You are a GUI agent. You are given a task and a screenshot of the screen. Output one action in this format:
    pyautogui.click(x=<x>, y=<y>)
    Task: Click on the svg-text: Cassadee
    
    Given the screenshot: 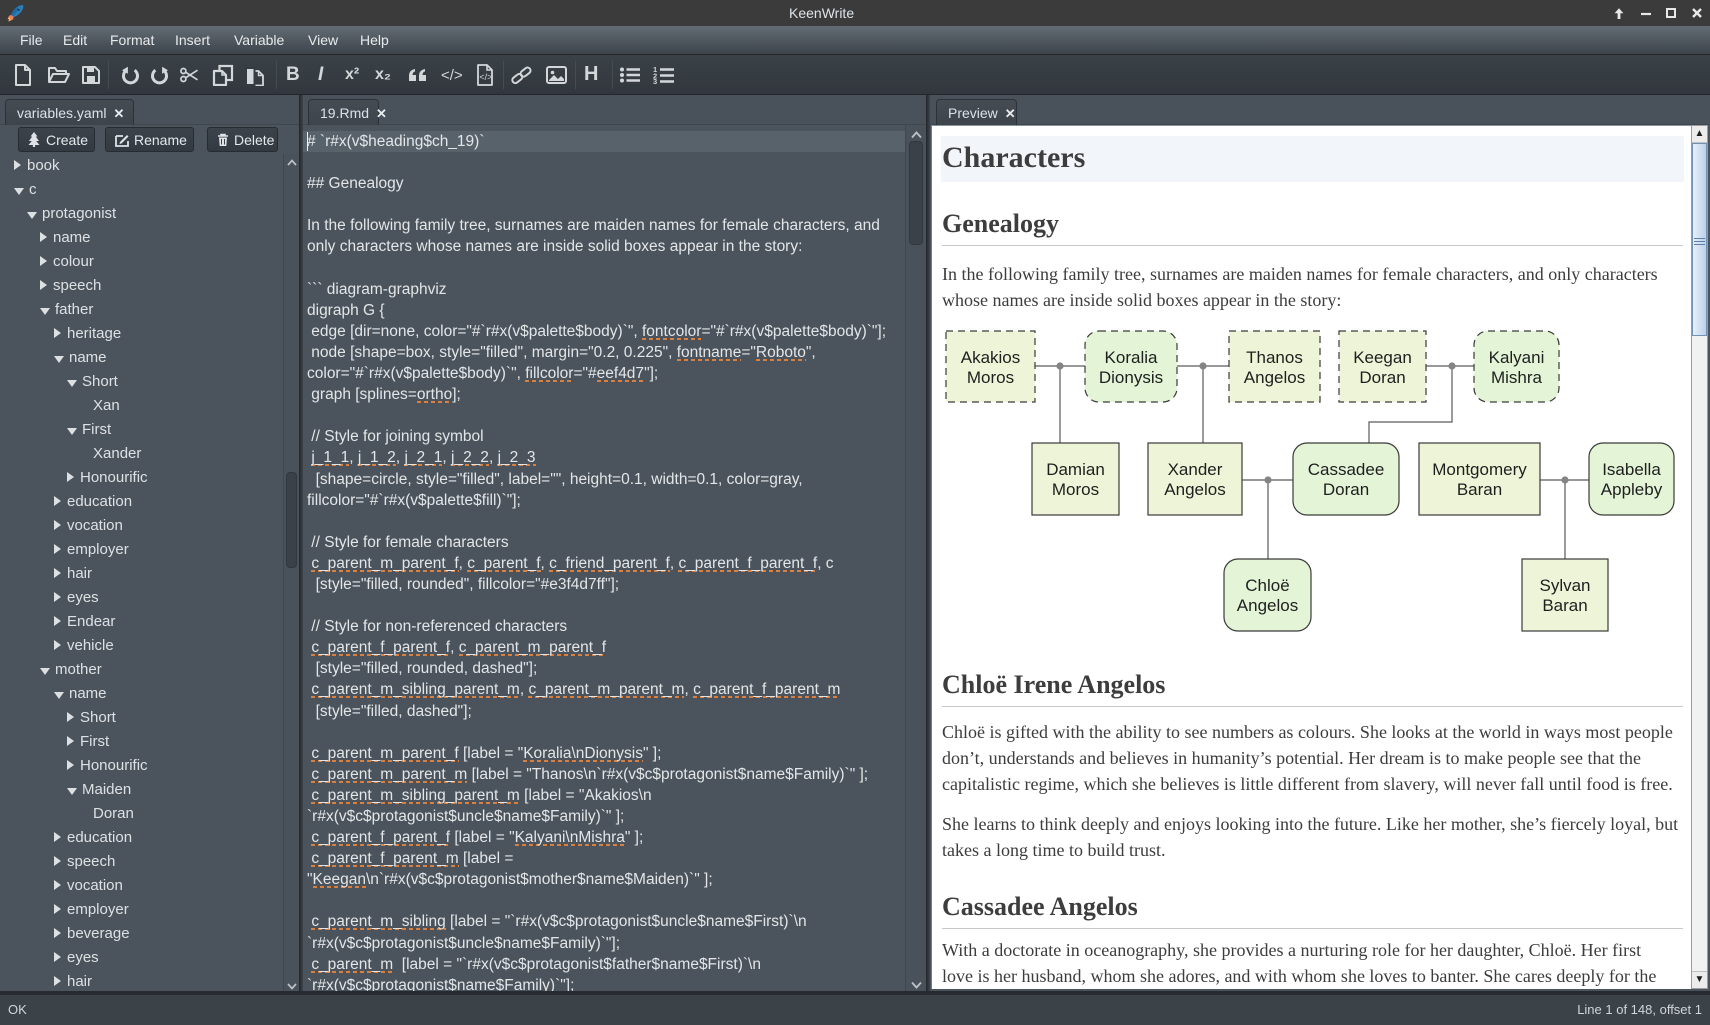 What is the action you would take?
    pyautogui.click(x=1346, y=469)
    